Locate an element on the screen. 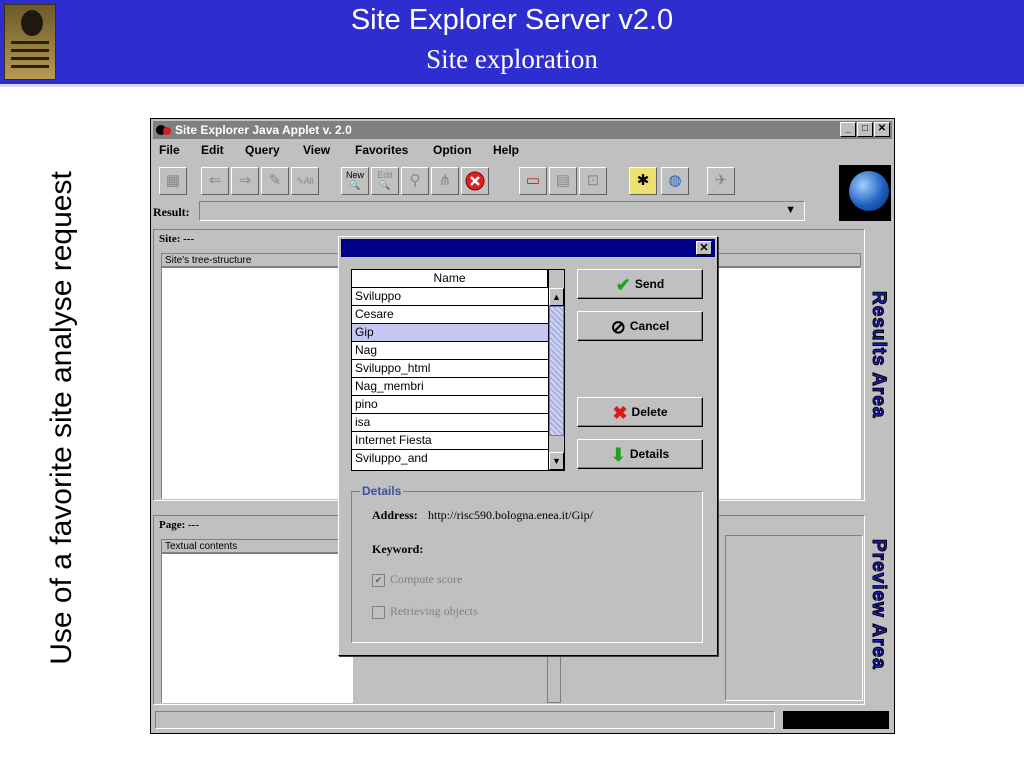 The image size is (1024, 768). details-legend: Details is located at coordinates (382, 491).